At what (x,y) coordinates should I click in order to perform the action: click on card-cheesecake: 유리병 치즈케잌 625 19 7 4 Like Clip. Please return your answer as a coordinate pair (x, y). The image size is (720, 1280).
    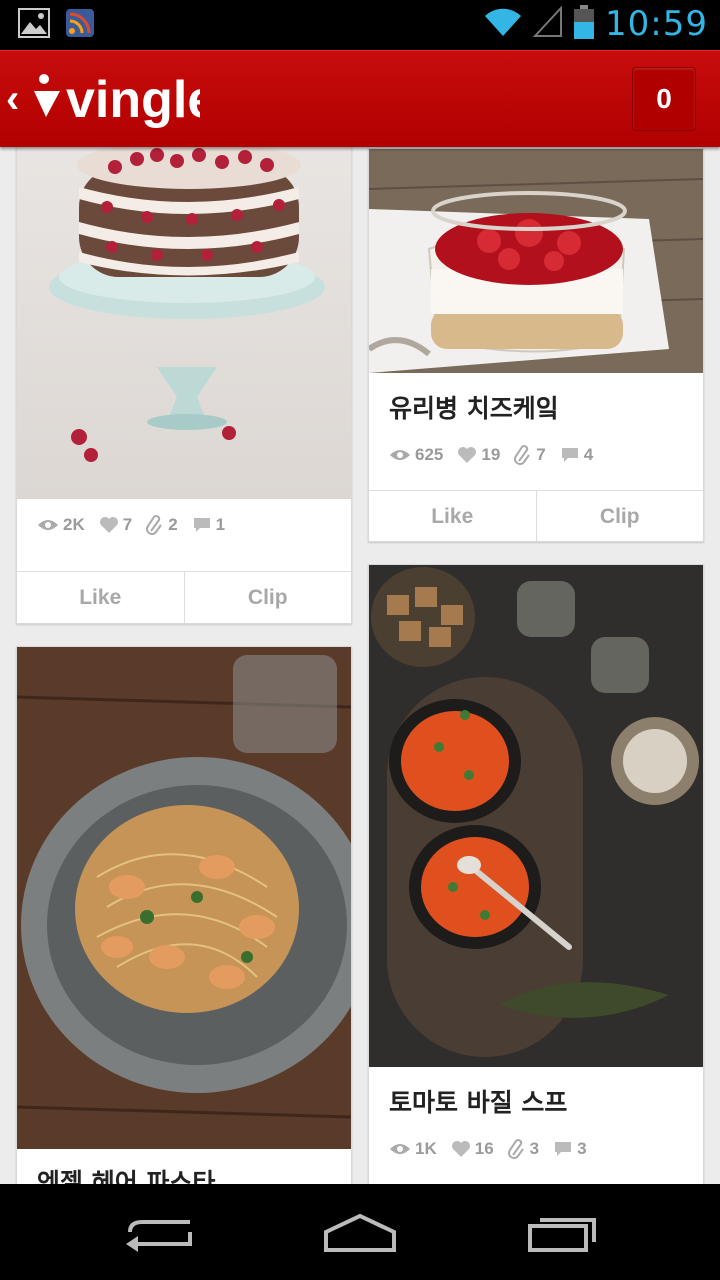
    Looking at the image, I should click on (536, 345).